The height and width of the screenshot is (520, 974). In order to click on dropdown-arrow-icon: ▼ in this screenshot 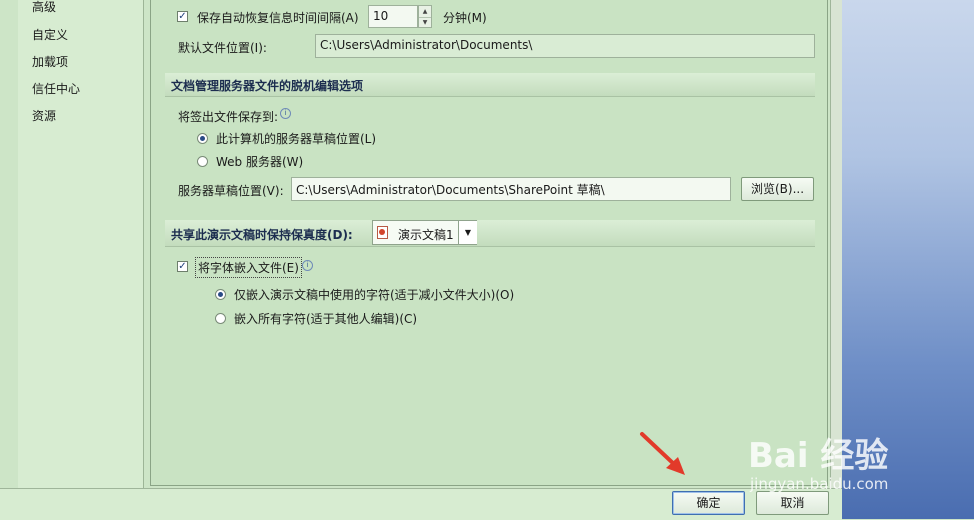, I will do `click(467, 232)`.